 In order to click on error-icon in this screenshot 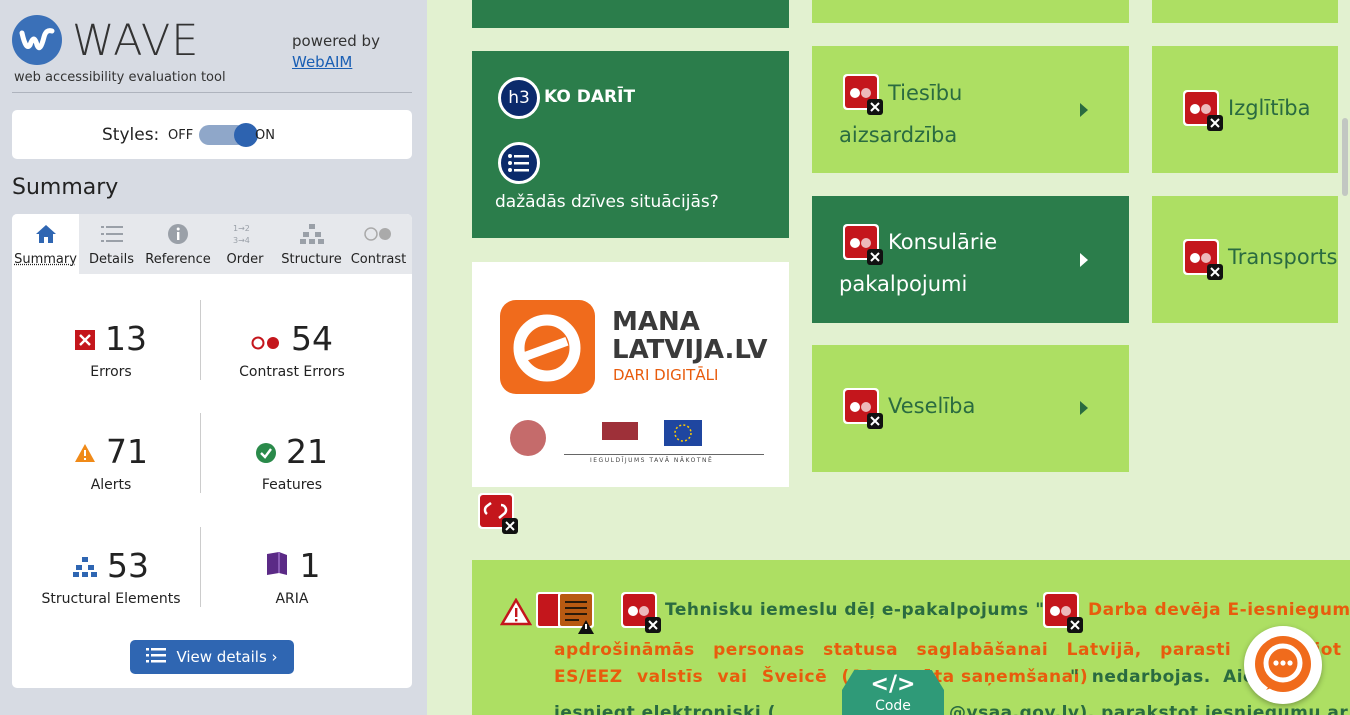, I will do `click(85, 338)`.